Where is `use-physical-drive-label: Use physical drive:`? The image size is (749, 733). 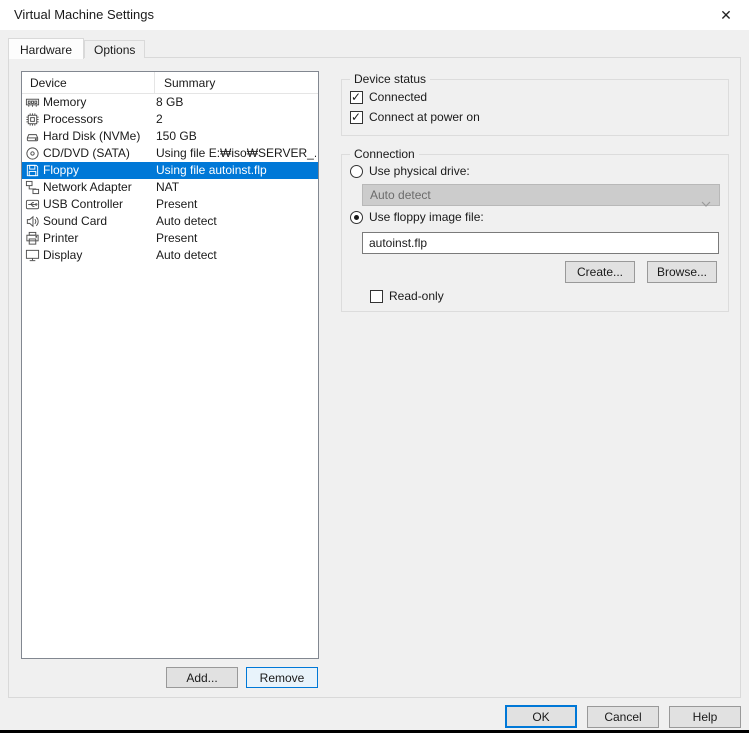 use-physical-drive-label: Use physical drive: is located at coordinates (419, 171).